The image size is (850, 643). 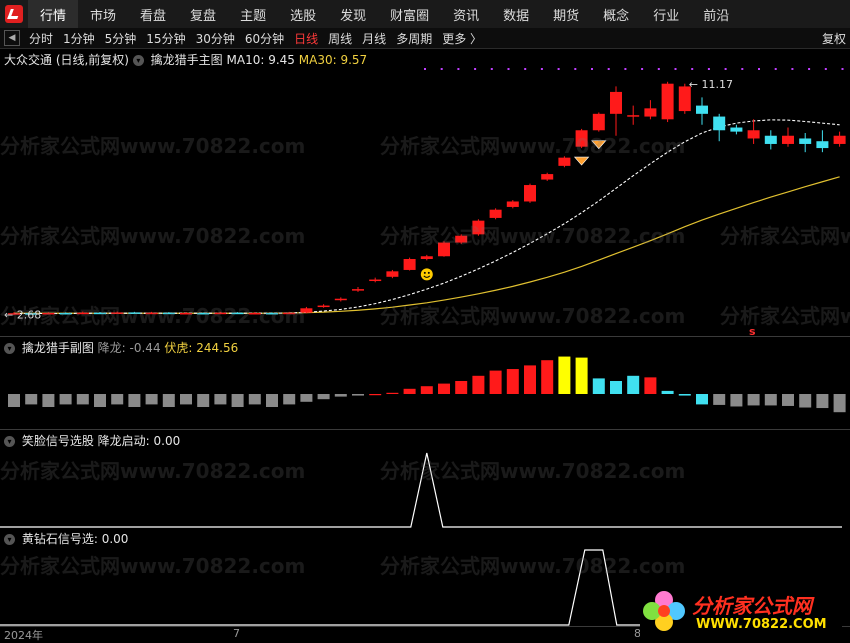 What do you see at coordinates (409, 14) in the screenshot?
I see `menu-item-7: 财富圈` at bounding box center [409, 14].